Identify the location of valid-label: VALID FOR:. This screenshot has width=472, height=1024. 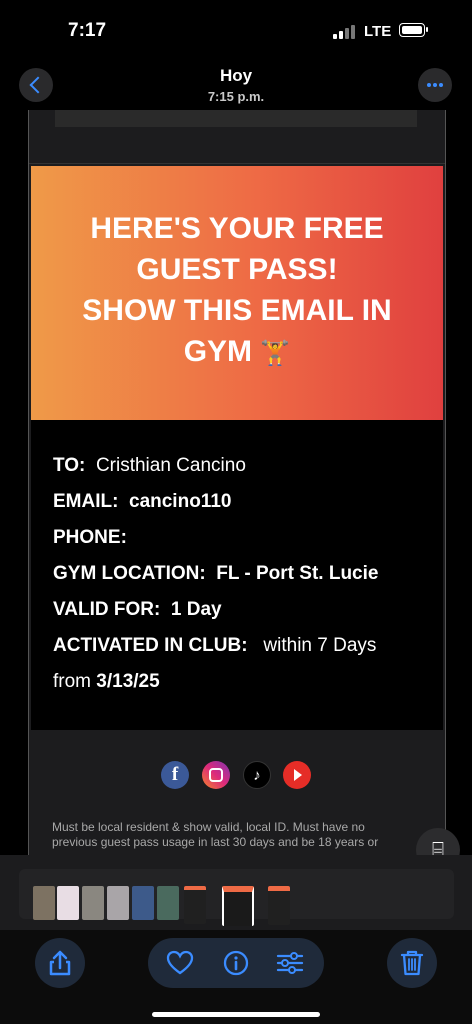
(107, 609).